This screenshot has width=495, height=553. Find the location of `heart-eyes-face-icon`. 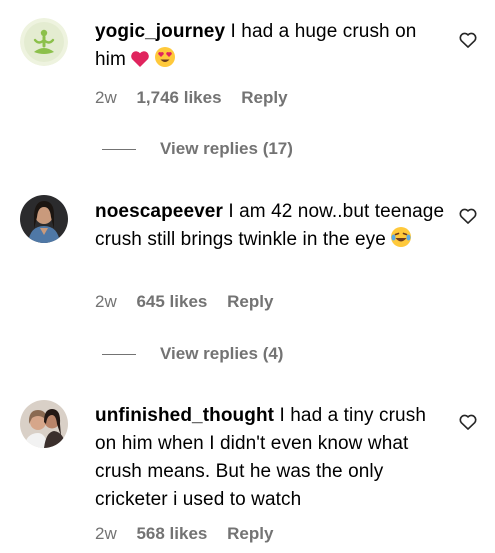

heart-eyes-face-icon is located at coordinates (165, 61).